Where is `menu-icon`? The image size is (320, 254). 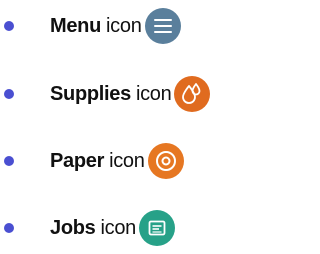 menu-icon is located at coordinates (162, 26).